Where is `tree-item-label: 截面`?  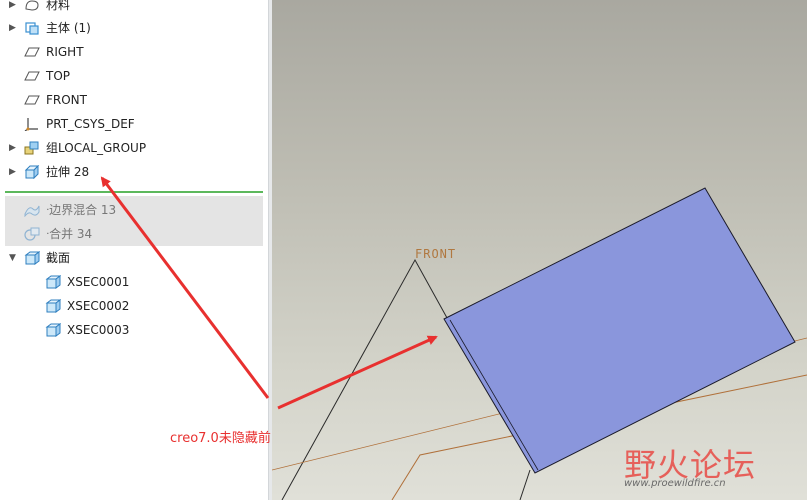
tree-item-label: 截面 is located at coordinates (58, 258).